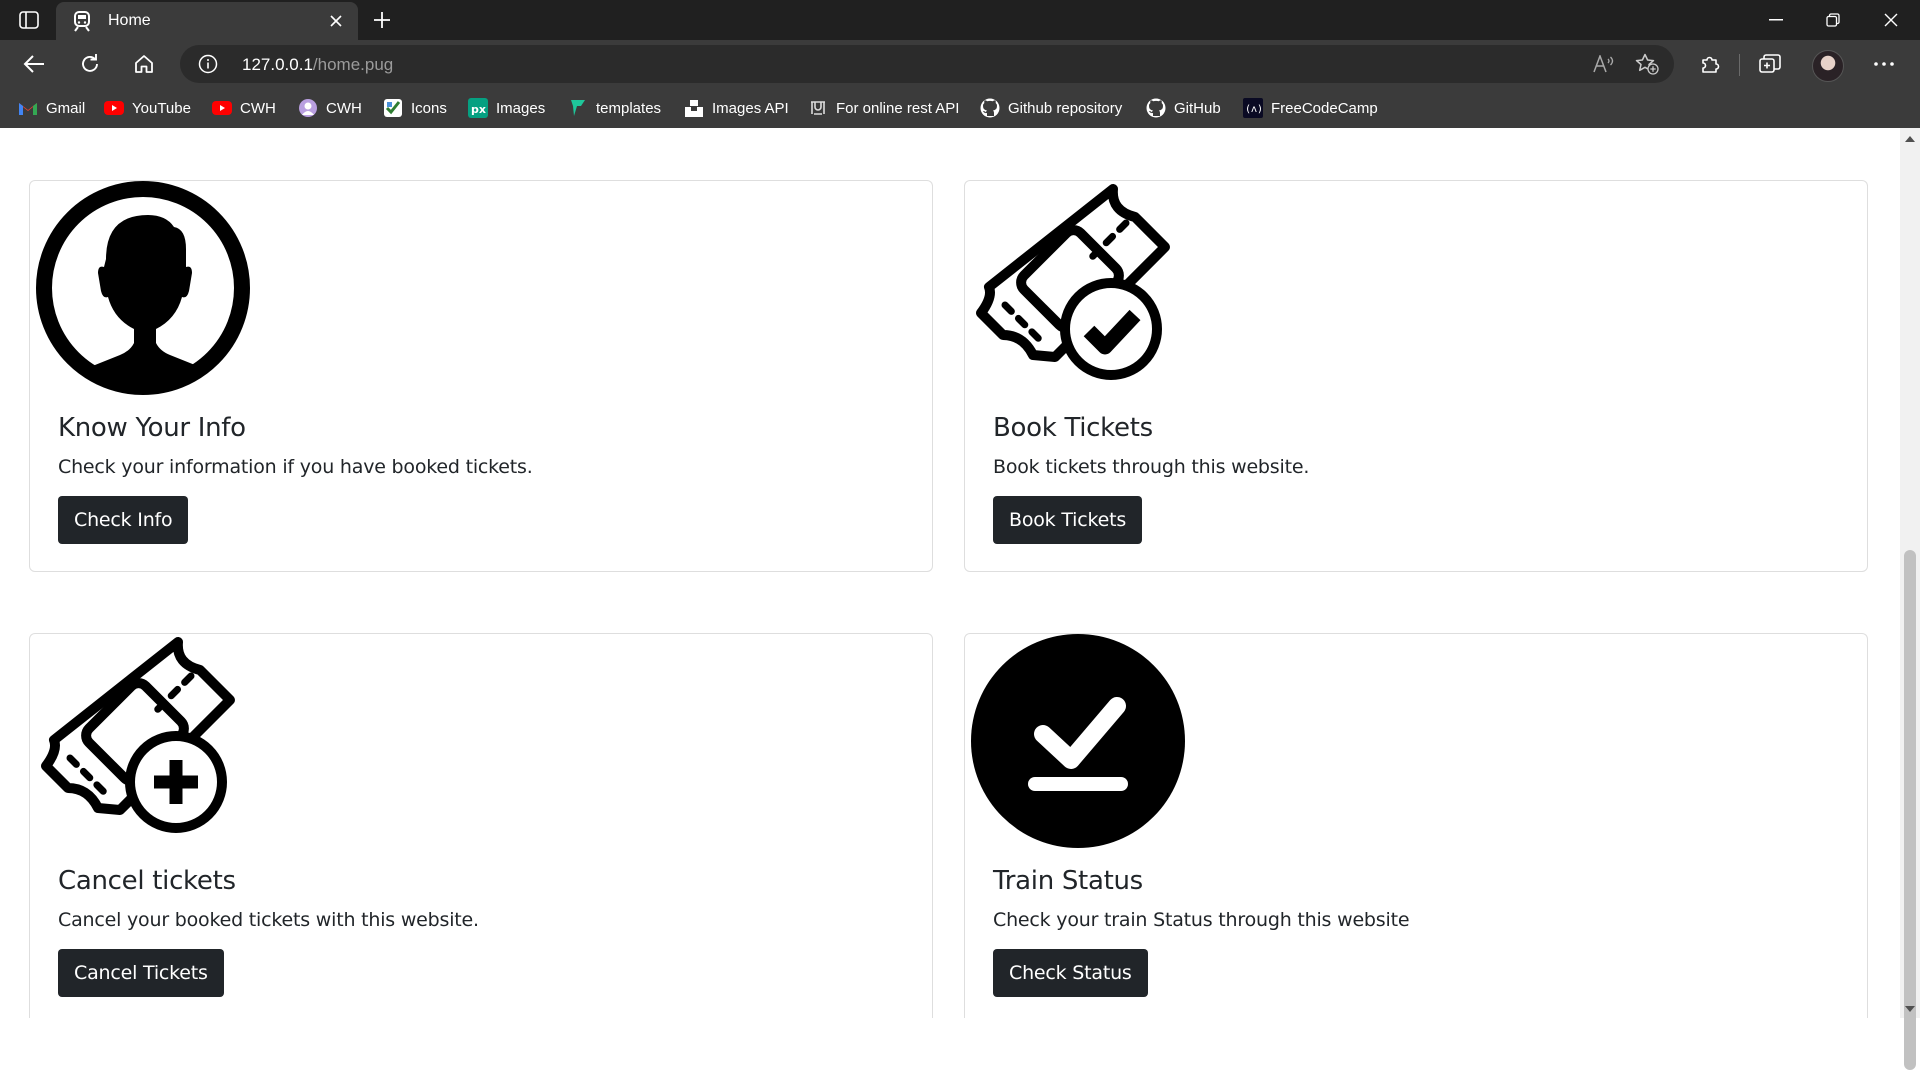 The width and height of the screenshot is (1920, 1070). I want to click on bookmark-label: FreeCodeCamp, so click(1324, 108).